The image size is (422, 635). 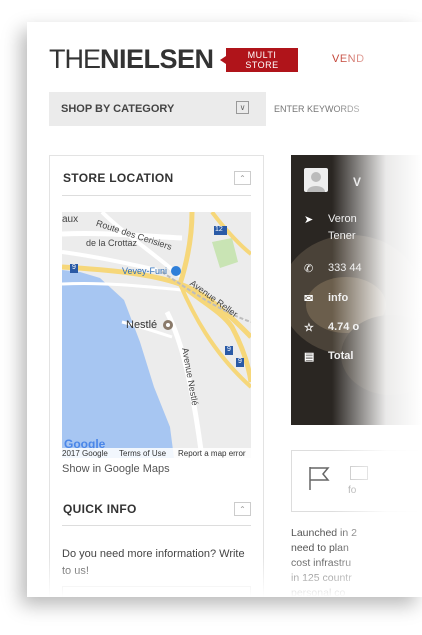 I want to click on vendor-email: info, so click(x=338, y=298).